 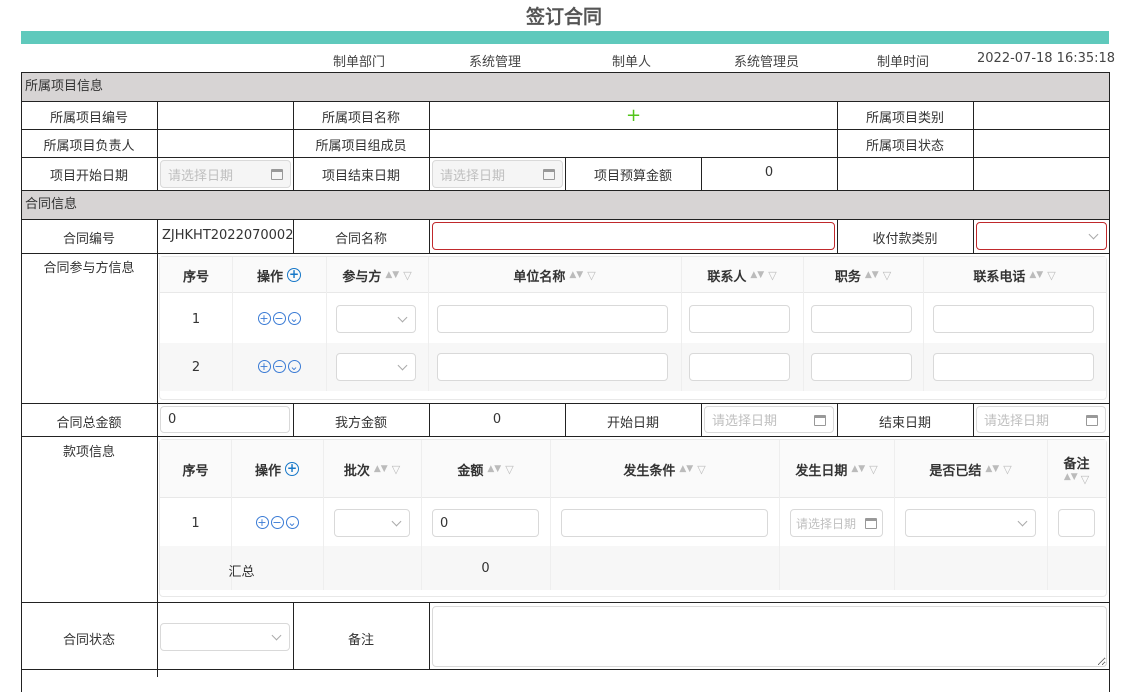 What do you see at coordinates (372, 523) in the screenshot?
I see `batch-select` at bounding box center [372, 523].